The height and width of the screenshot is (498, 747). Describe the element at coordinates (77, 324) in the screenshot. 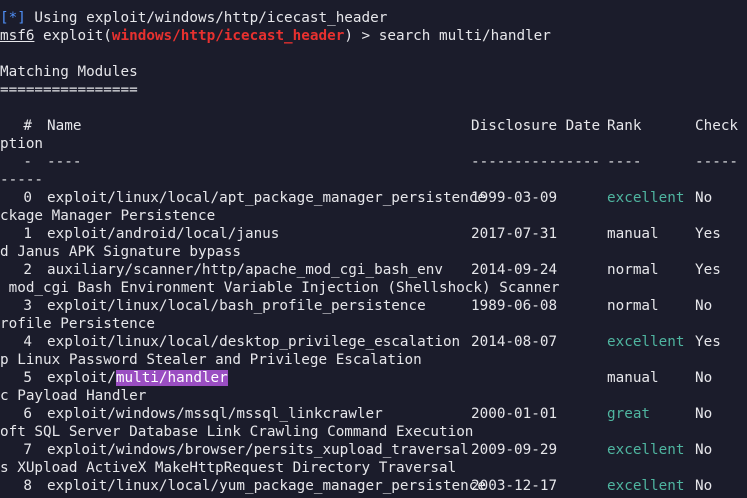

I see `row-description: rofile Persistence` at that location.